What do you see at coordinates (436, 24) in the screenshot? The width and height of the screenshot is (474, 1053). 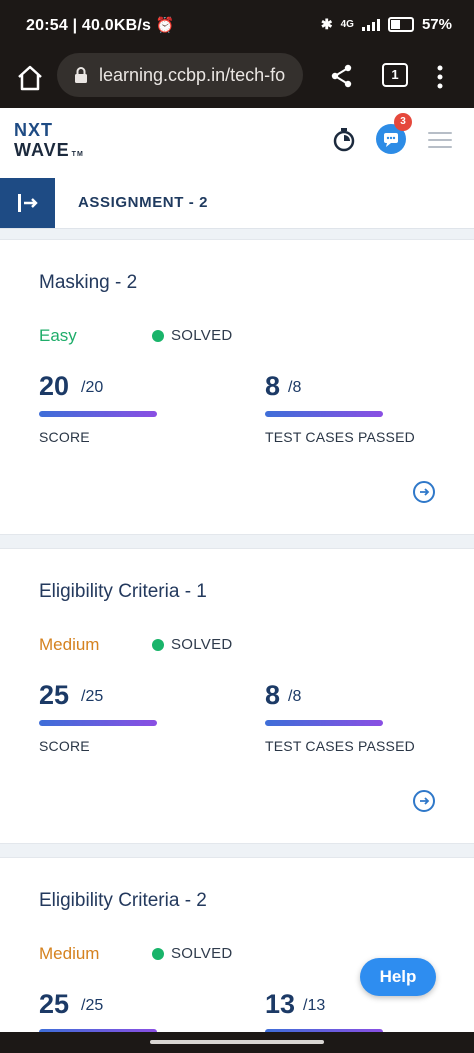 I see `battery-percent: 57%` at bounding box center [436, 24].